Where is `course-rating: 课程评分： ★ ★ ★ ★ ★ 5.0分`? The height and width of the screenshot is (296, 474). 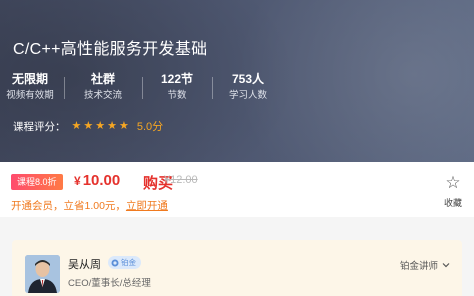 course-rating: 课程评分： ★ ★ ★ ★ ★ 5.0分 is located at coordinates (88, 126).